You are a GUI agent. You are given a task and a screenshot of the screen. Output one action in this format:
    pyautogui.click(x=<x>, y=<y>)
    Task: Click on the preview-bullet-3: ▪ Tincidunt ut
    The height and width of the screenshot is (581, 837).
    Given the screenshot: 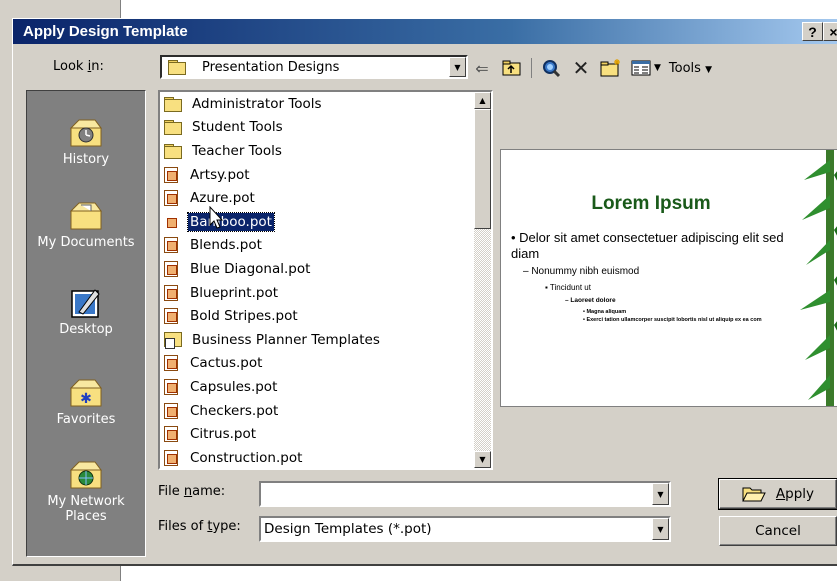 What is the action you would take?
    pyautogui.click(x=568, y=287)
    